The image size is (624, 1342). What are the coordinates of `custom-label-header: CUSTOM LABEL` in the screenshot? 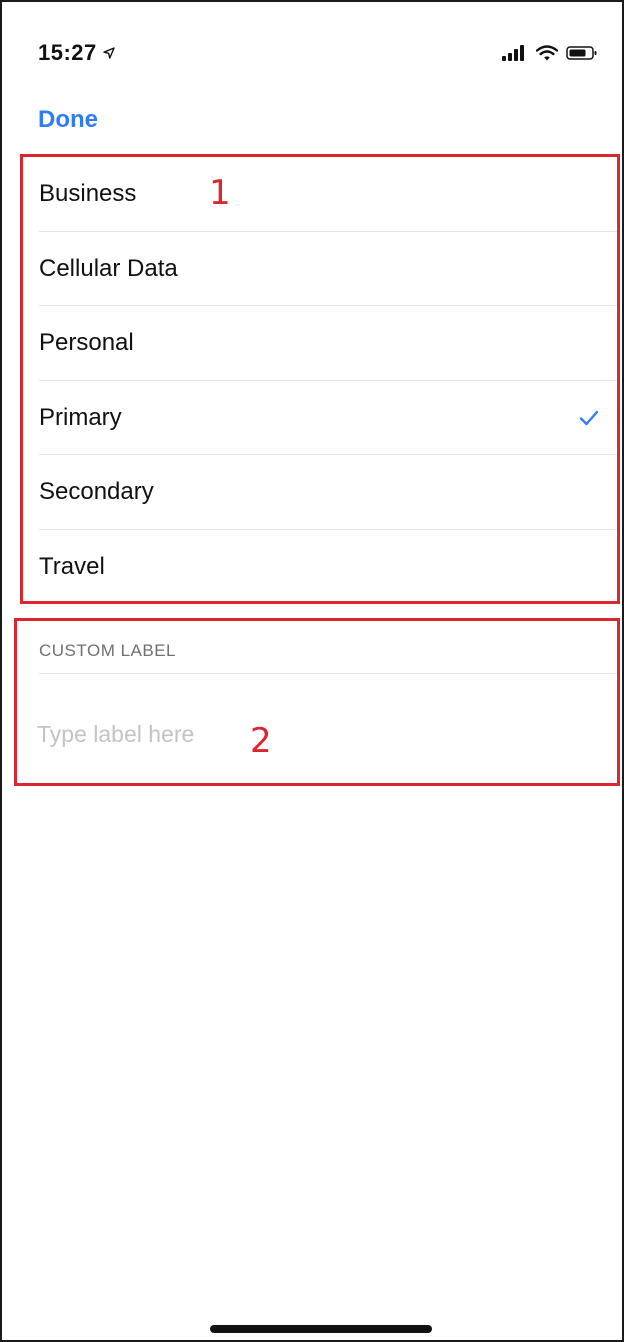 It's located at (108, 650).